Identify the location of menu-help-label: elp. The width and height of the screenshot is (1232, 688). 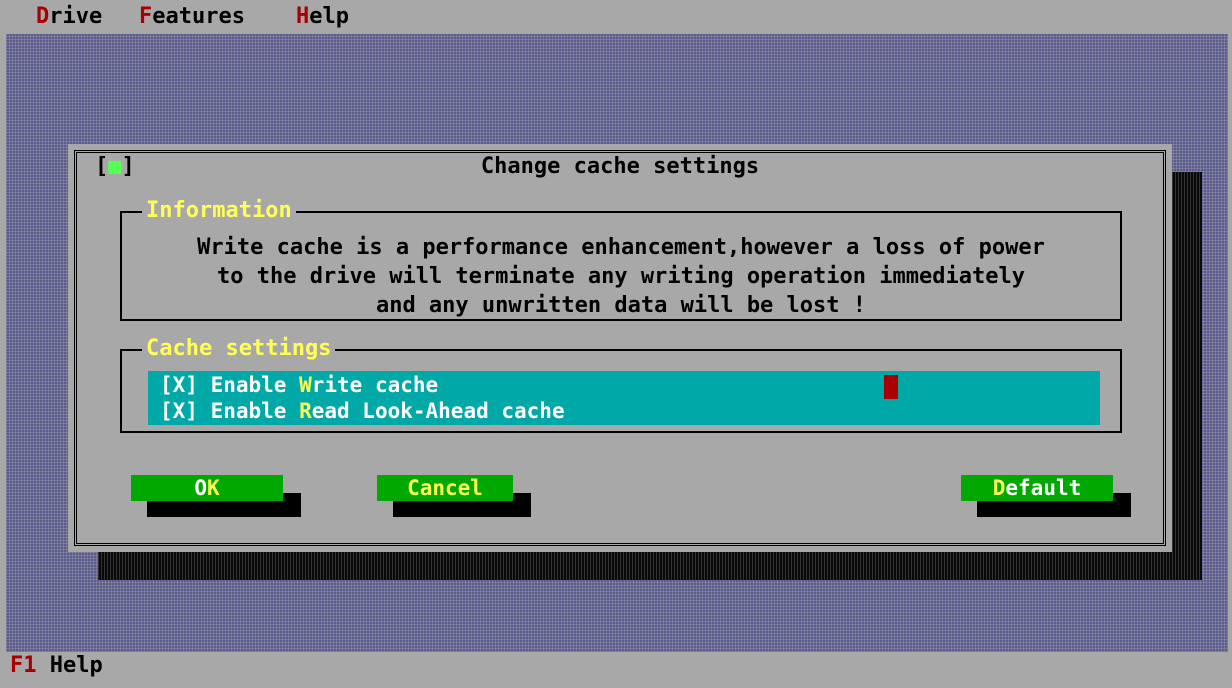
(329, 16).